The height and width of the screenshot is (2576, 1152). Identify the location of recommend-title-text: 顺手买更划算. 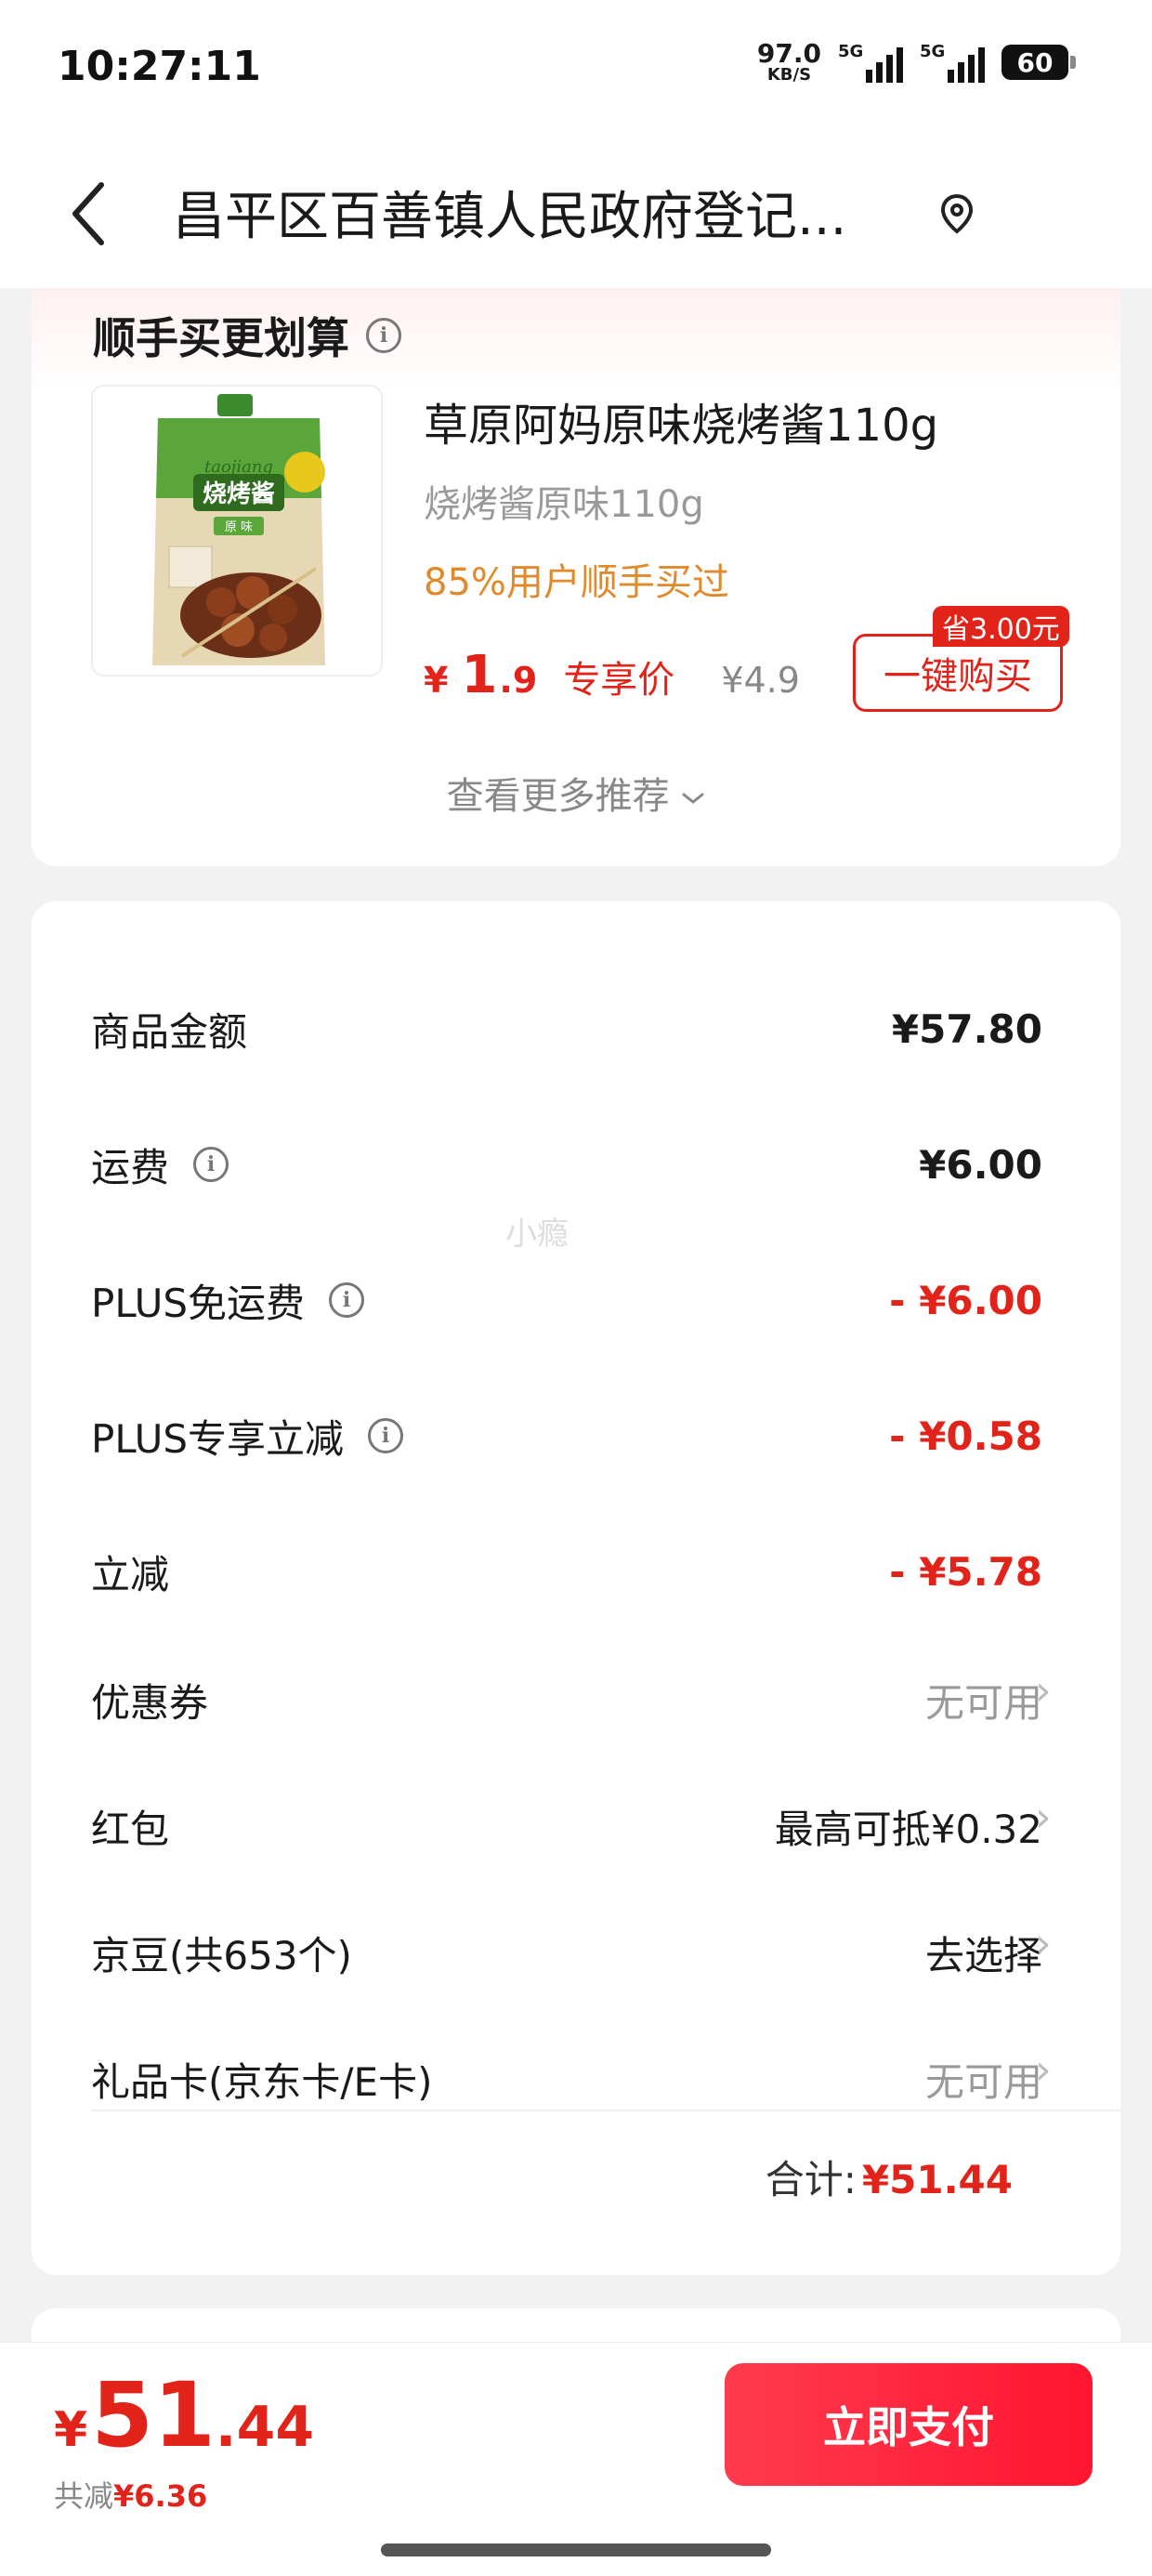
(221, 338).